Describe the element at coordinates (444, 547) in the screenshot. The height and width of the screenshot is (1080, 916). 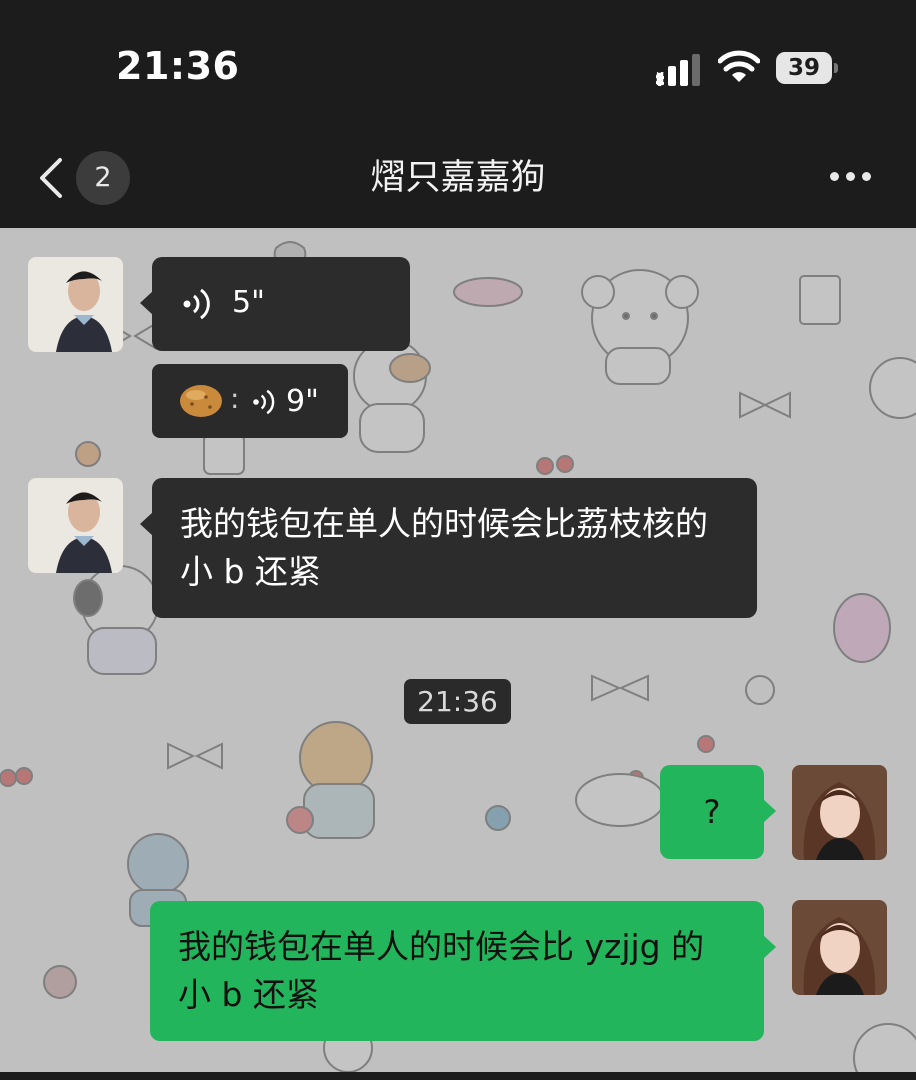
I see `message-text: 我的钱包在单人的时候会比荔枝核的小 b 还紧` at that location.